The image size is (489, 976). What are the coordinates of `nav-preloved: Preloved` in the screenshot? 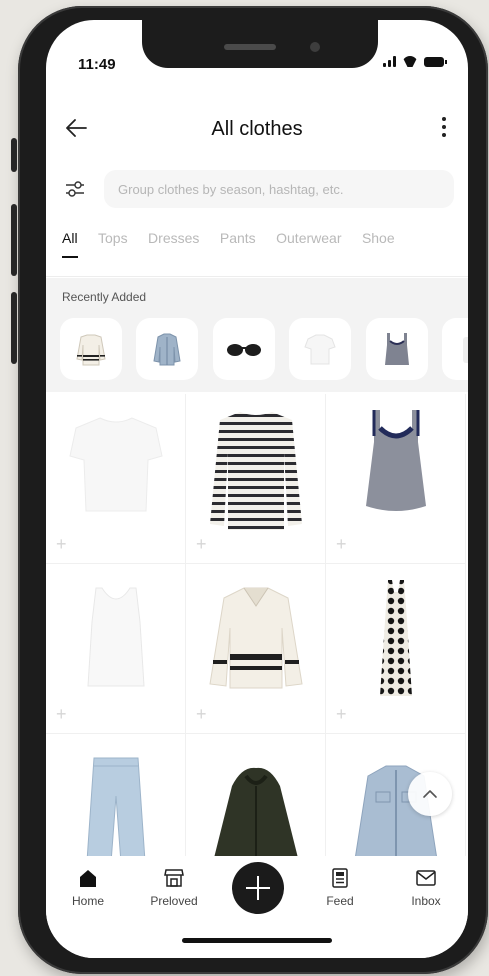 It's located at (174, 887).